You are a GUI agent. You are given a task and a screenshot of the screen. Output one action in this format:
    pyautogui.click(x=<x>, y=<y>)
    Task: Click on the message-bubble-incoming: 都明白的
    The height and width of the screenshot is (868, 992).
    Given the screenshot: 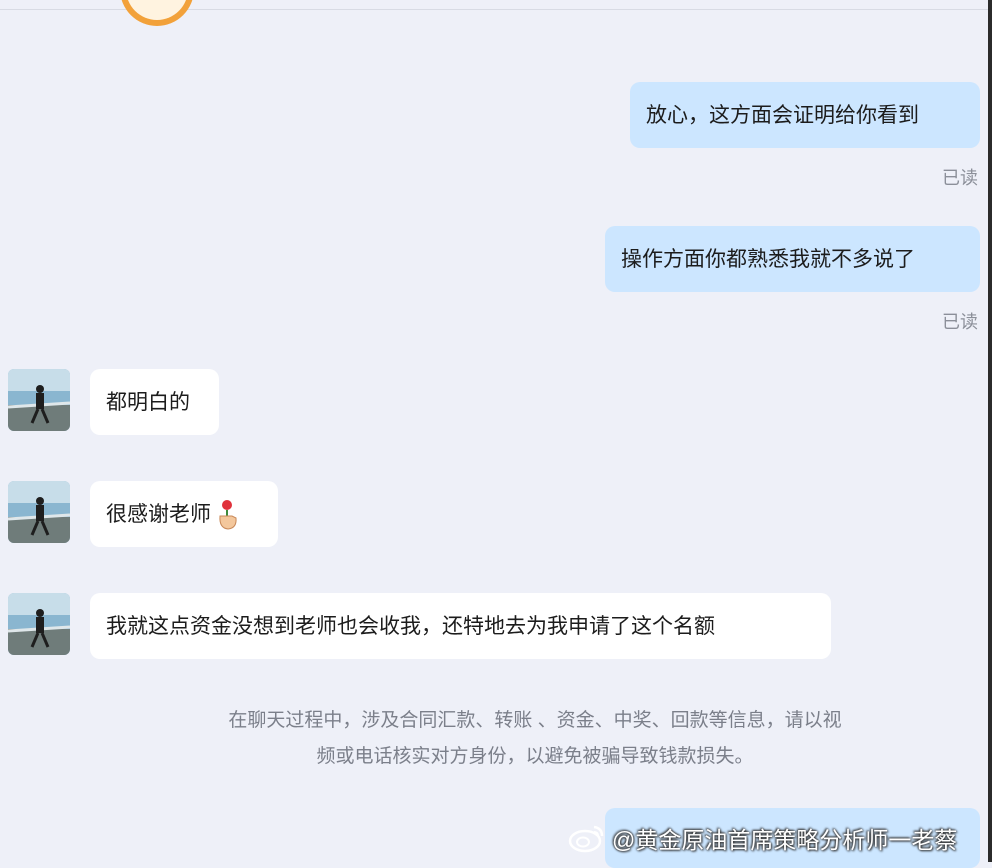 What is the action you would take?
    pyautogui.click(x=154, y=402)
    